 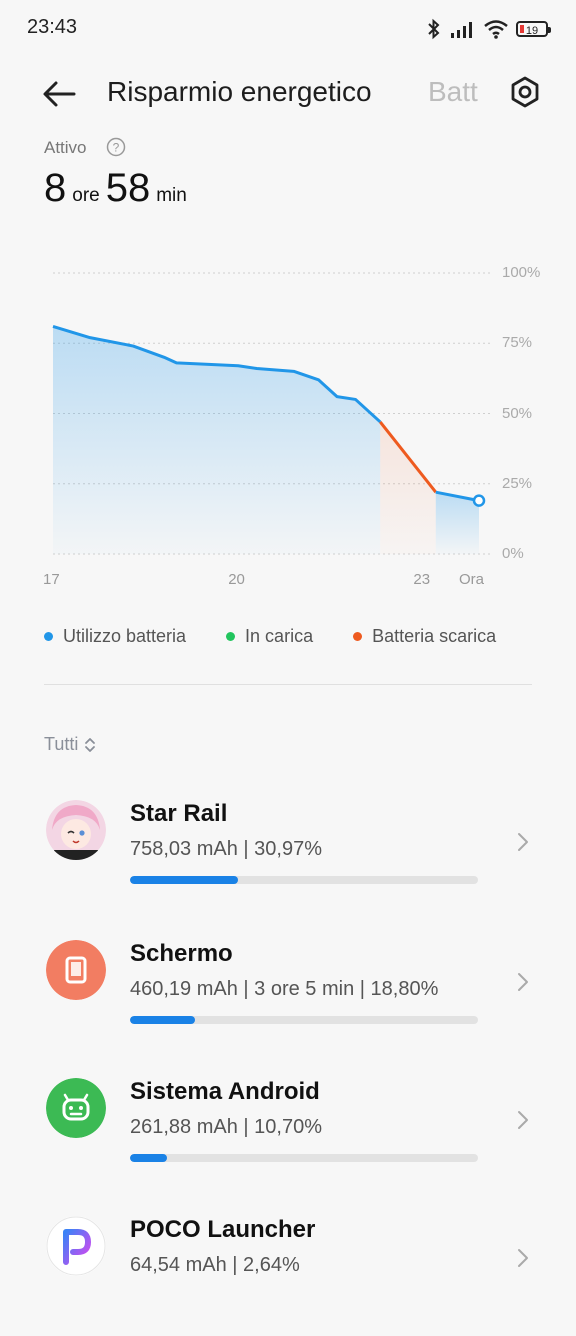 What do you see at coordinates (521, 272) in the screenshot?
I see `y-tick-label: 100%` at bounding box center [521, 272].